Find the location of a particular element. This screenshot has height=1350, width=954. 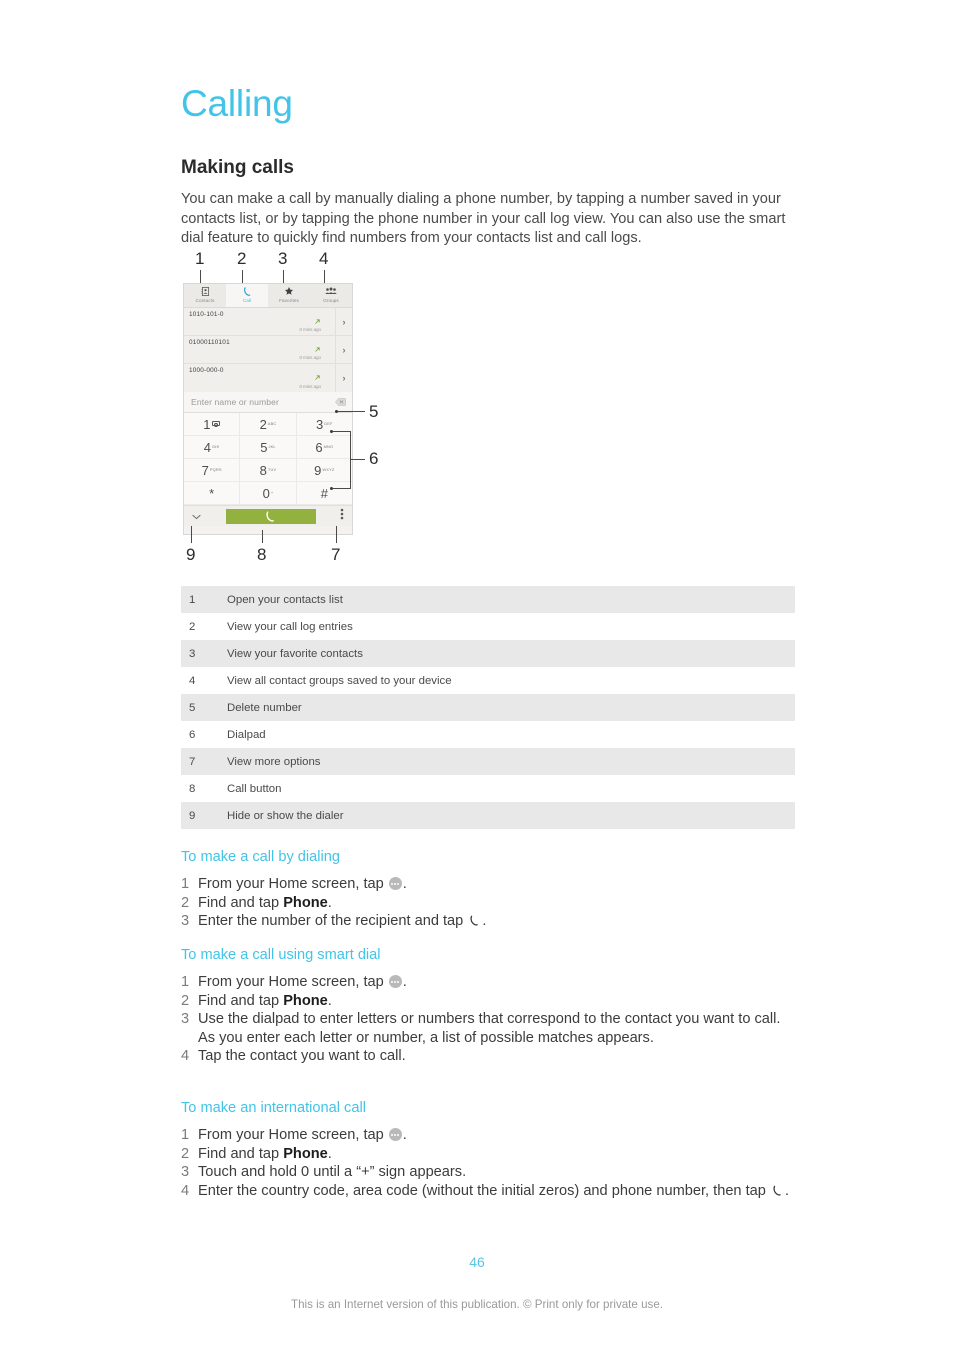

tab-favorites: Favorites is located at coordinates (289, 295).